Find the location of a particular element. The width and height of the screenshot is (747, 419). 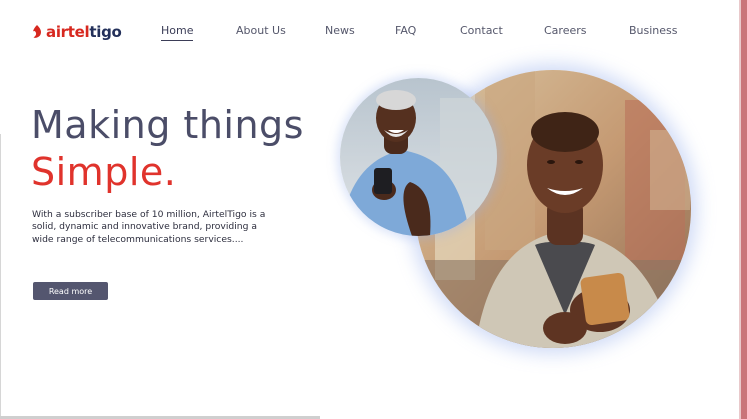

nav-item-careers: Careers is located at coordinates (565, 30).